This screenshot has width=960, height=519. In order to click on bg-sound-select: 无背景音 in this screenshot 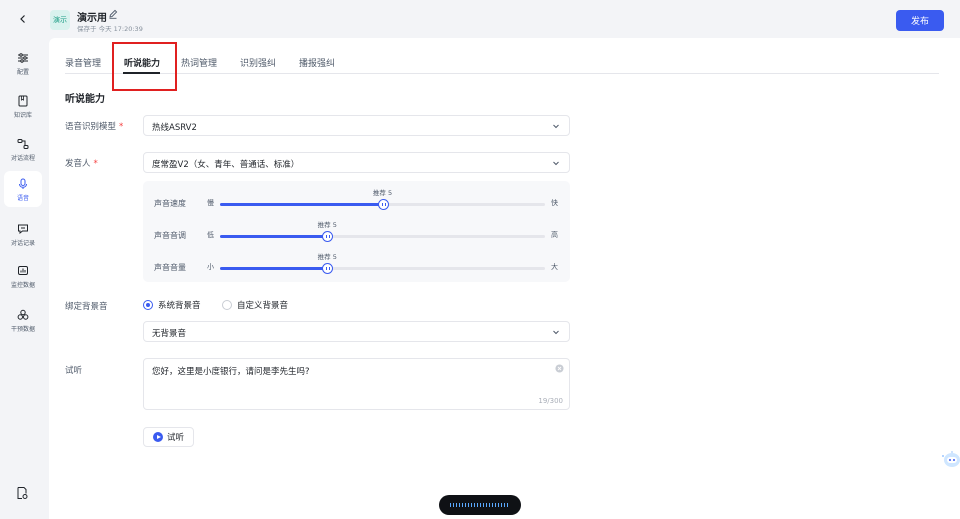, I will do `click(356, 331)`.